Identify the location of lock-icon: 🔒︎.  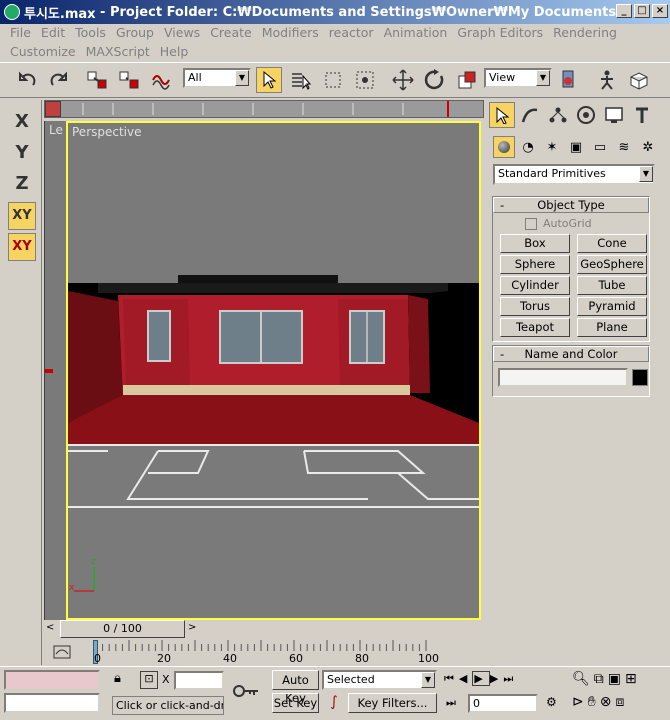
(122, 680).